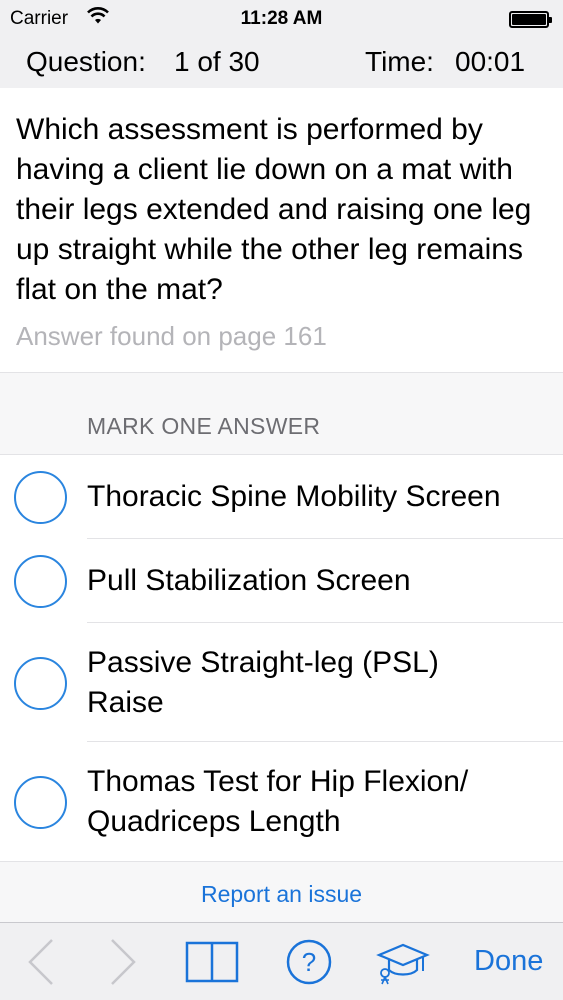  What do you see at coordinates (123, 961) in the screenshot?
I see `chevron-right-icon` at bounding box center [123, 961].